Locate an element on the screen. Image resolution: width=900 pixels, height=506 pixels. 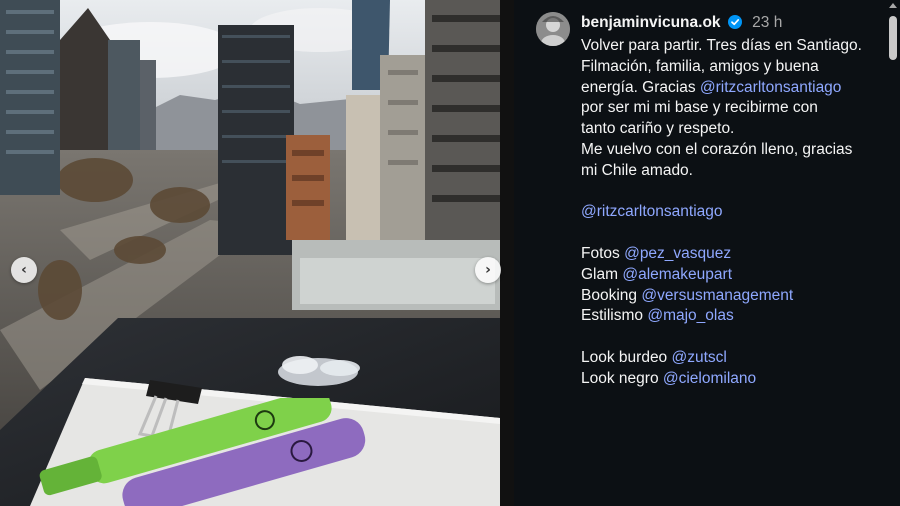
caption-text: mi Chile amado. is located at coordinates (637, 170).